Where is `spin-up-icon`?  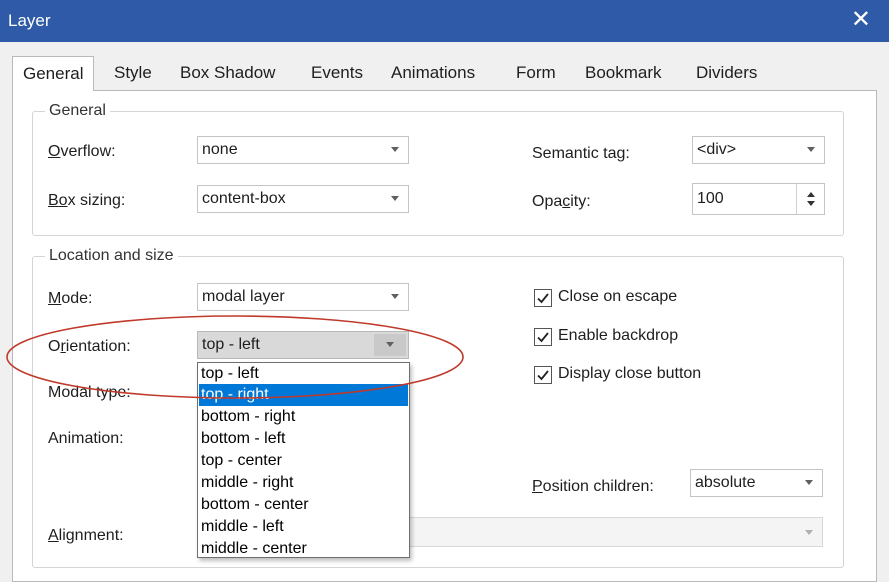
spin-up-icon is located at coordinates (811, 194).